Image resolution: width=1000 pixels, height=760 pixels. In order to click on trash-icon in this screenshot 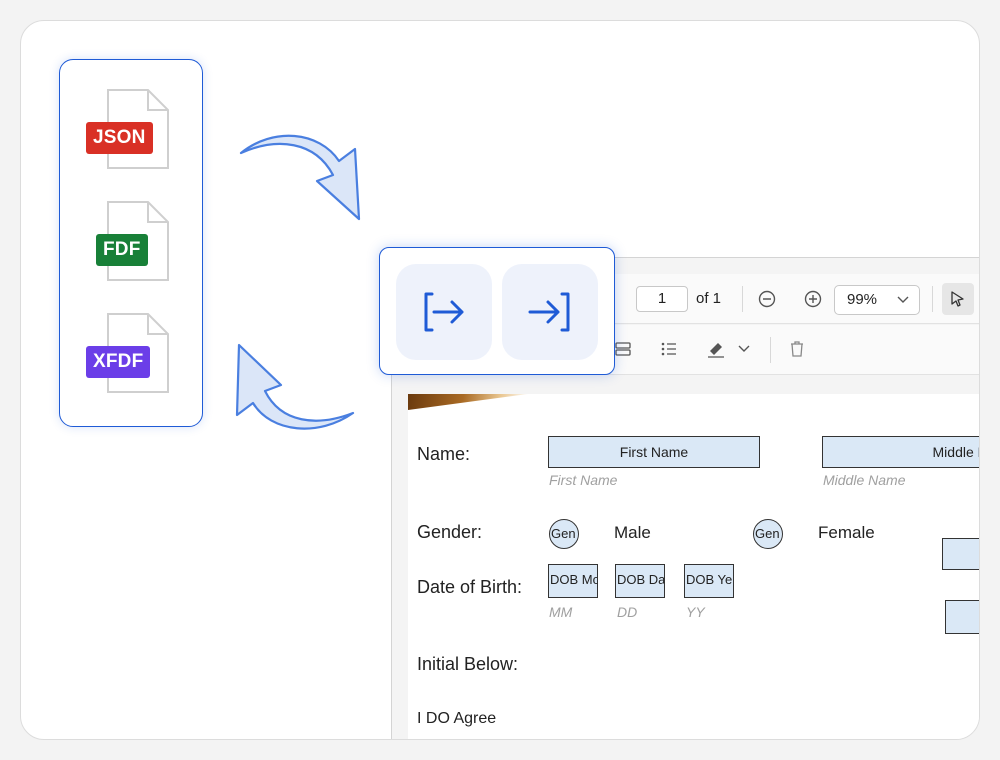, I will do `click(797, 349)`.